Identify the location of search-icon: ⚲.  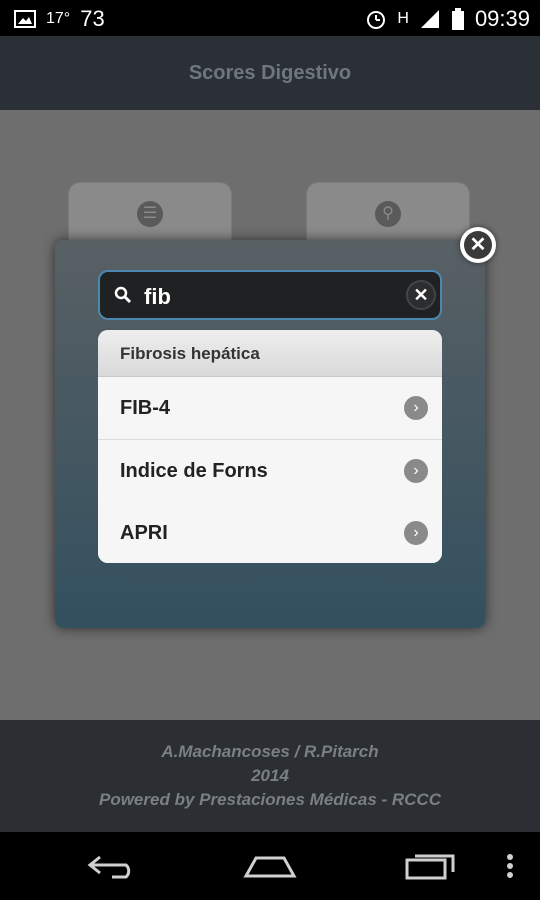
(388, 214).